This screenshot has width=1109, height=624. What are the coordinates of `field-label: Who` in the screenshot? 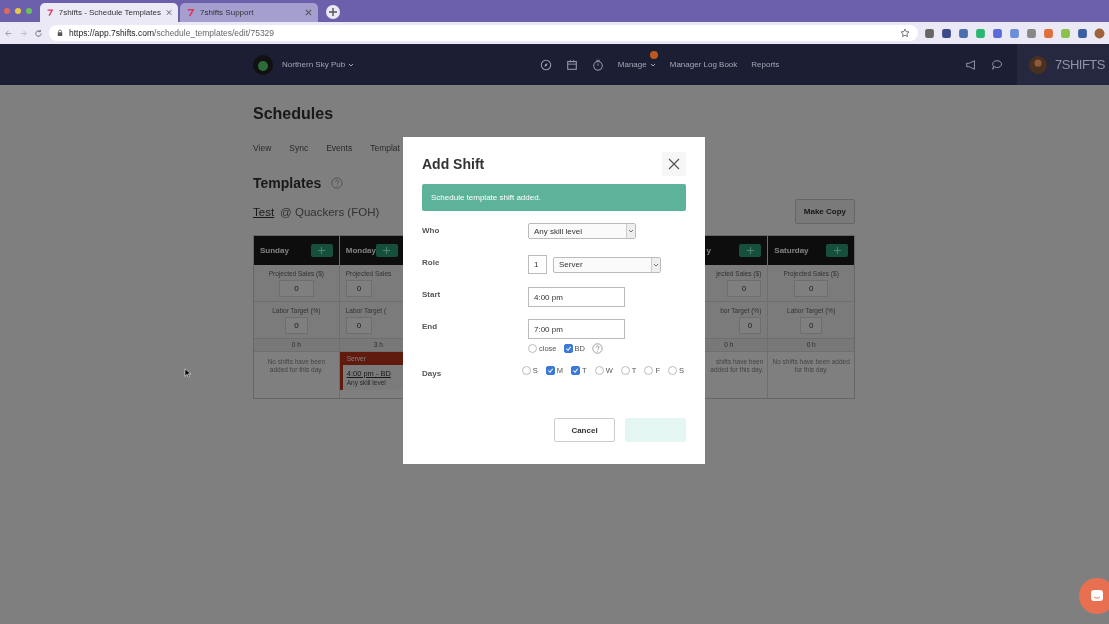 It's located at (431, 230).